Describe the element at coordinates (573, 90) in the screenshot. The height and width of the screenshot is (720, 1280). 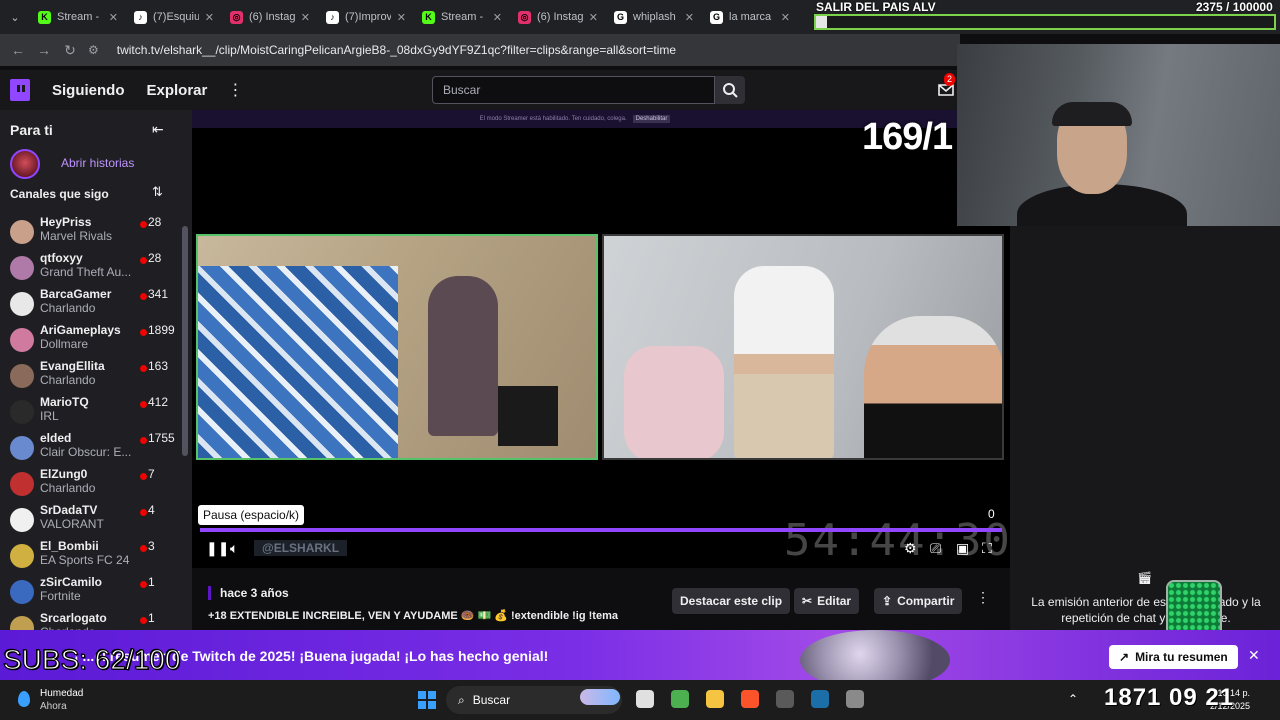
I see `search-input` at that location.